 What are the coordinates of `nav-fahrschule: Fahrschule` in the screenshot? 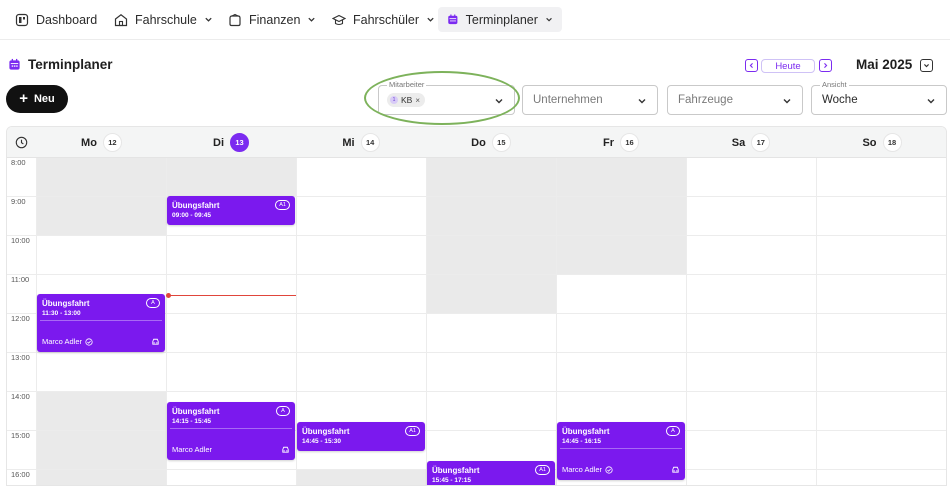 It's located at (163, 19).